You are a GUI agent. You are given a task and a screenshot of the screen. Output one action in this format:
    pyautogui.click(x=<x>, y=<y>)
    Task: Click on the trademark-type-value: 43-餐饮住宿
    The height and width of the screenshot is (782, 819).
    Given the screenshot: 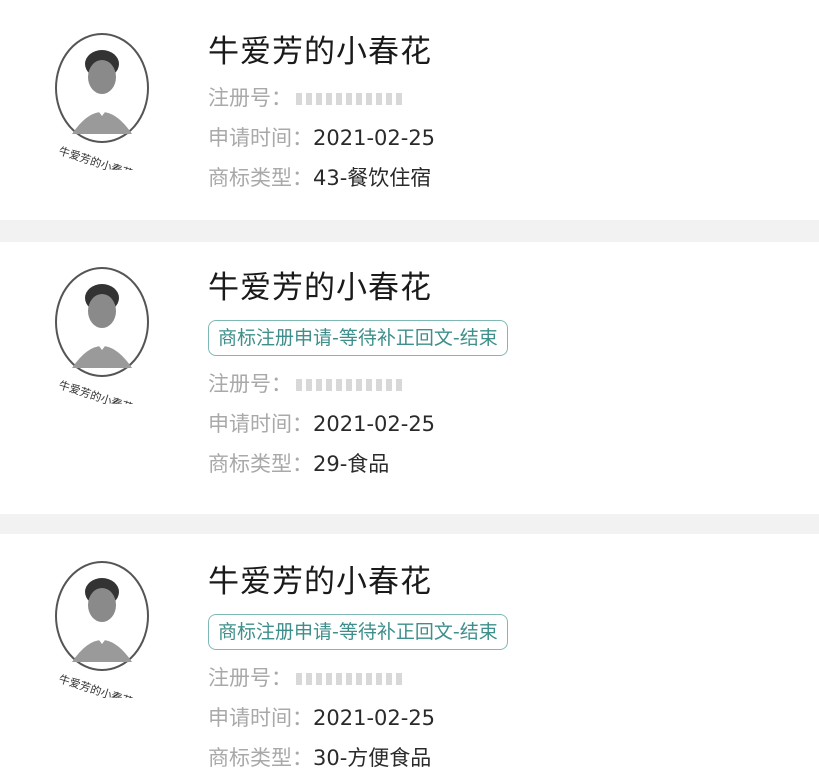 What is the action you would take?
    pyautogui.click(x=372, y=178)
    